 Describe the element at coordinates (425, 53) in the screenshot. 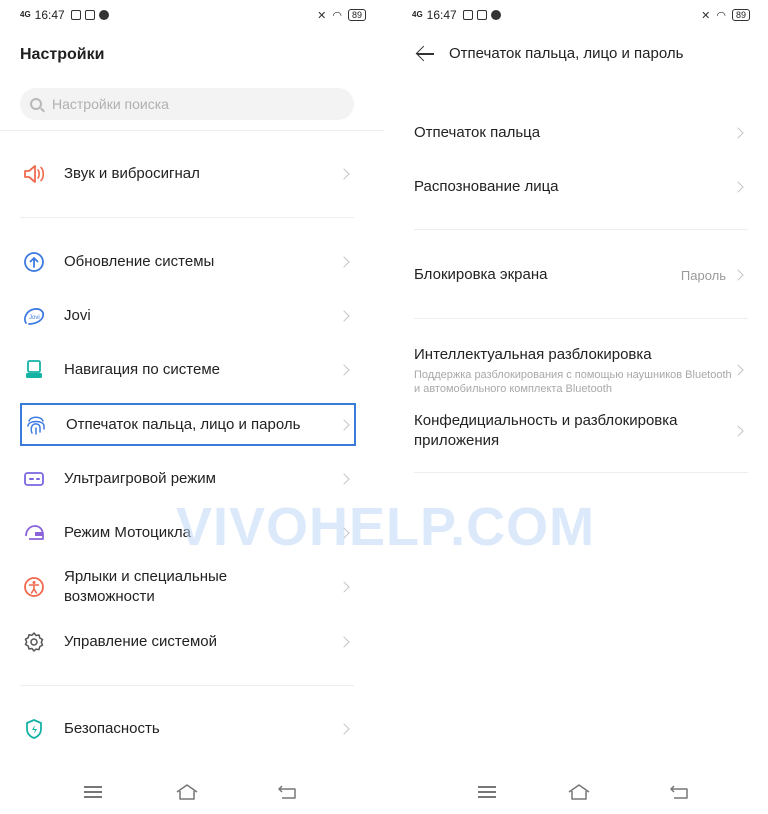

I see `back-button` at that location.